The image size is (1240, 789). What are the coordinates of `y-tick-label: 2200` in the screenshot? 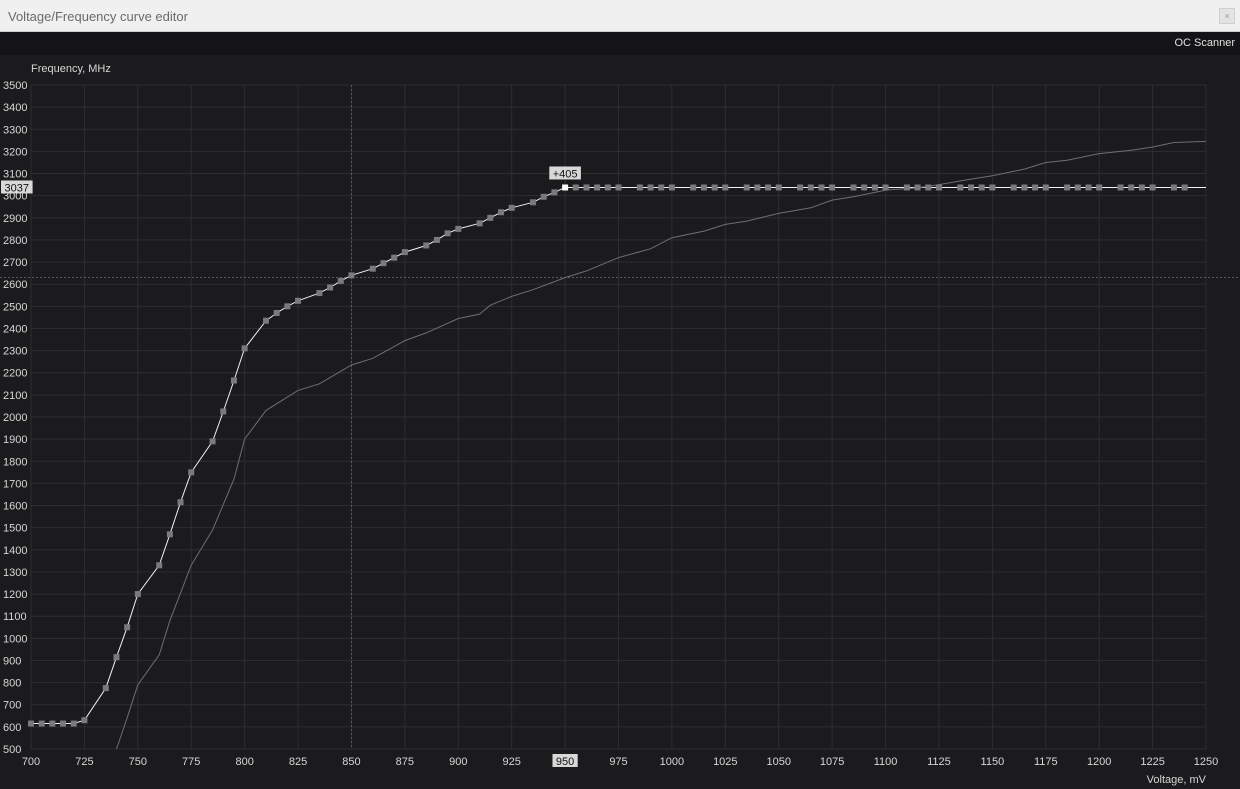 It's located at (15, 374).